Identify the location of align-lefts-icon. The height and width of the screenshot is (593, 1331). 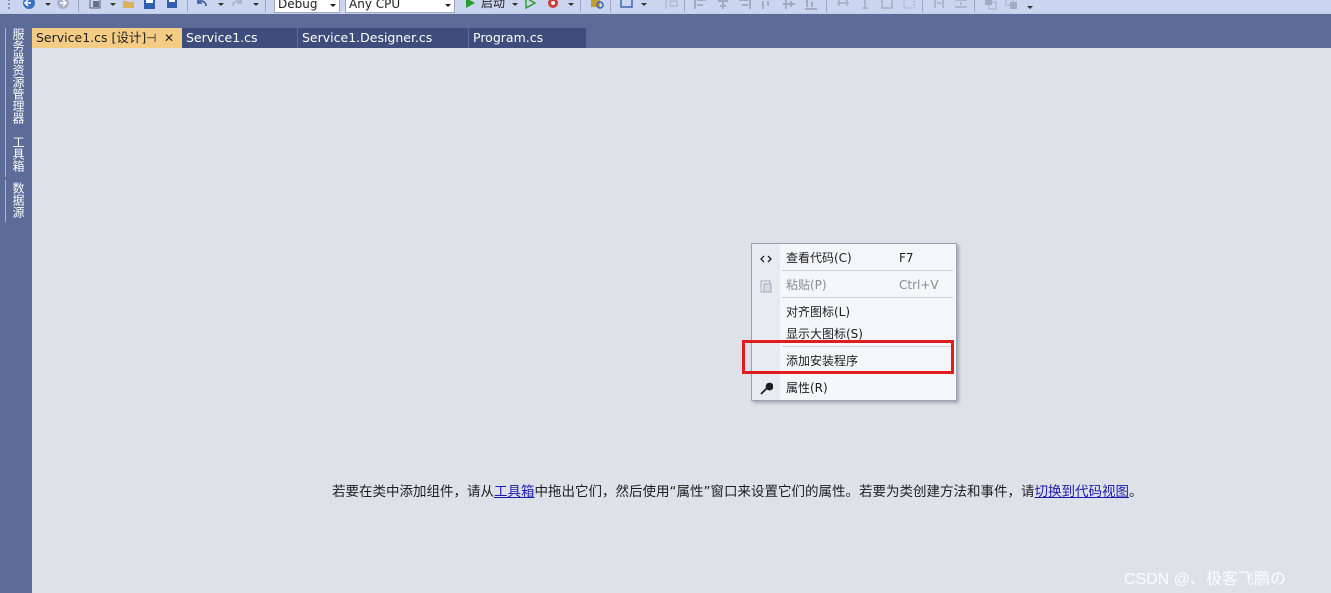
(701, 5).